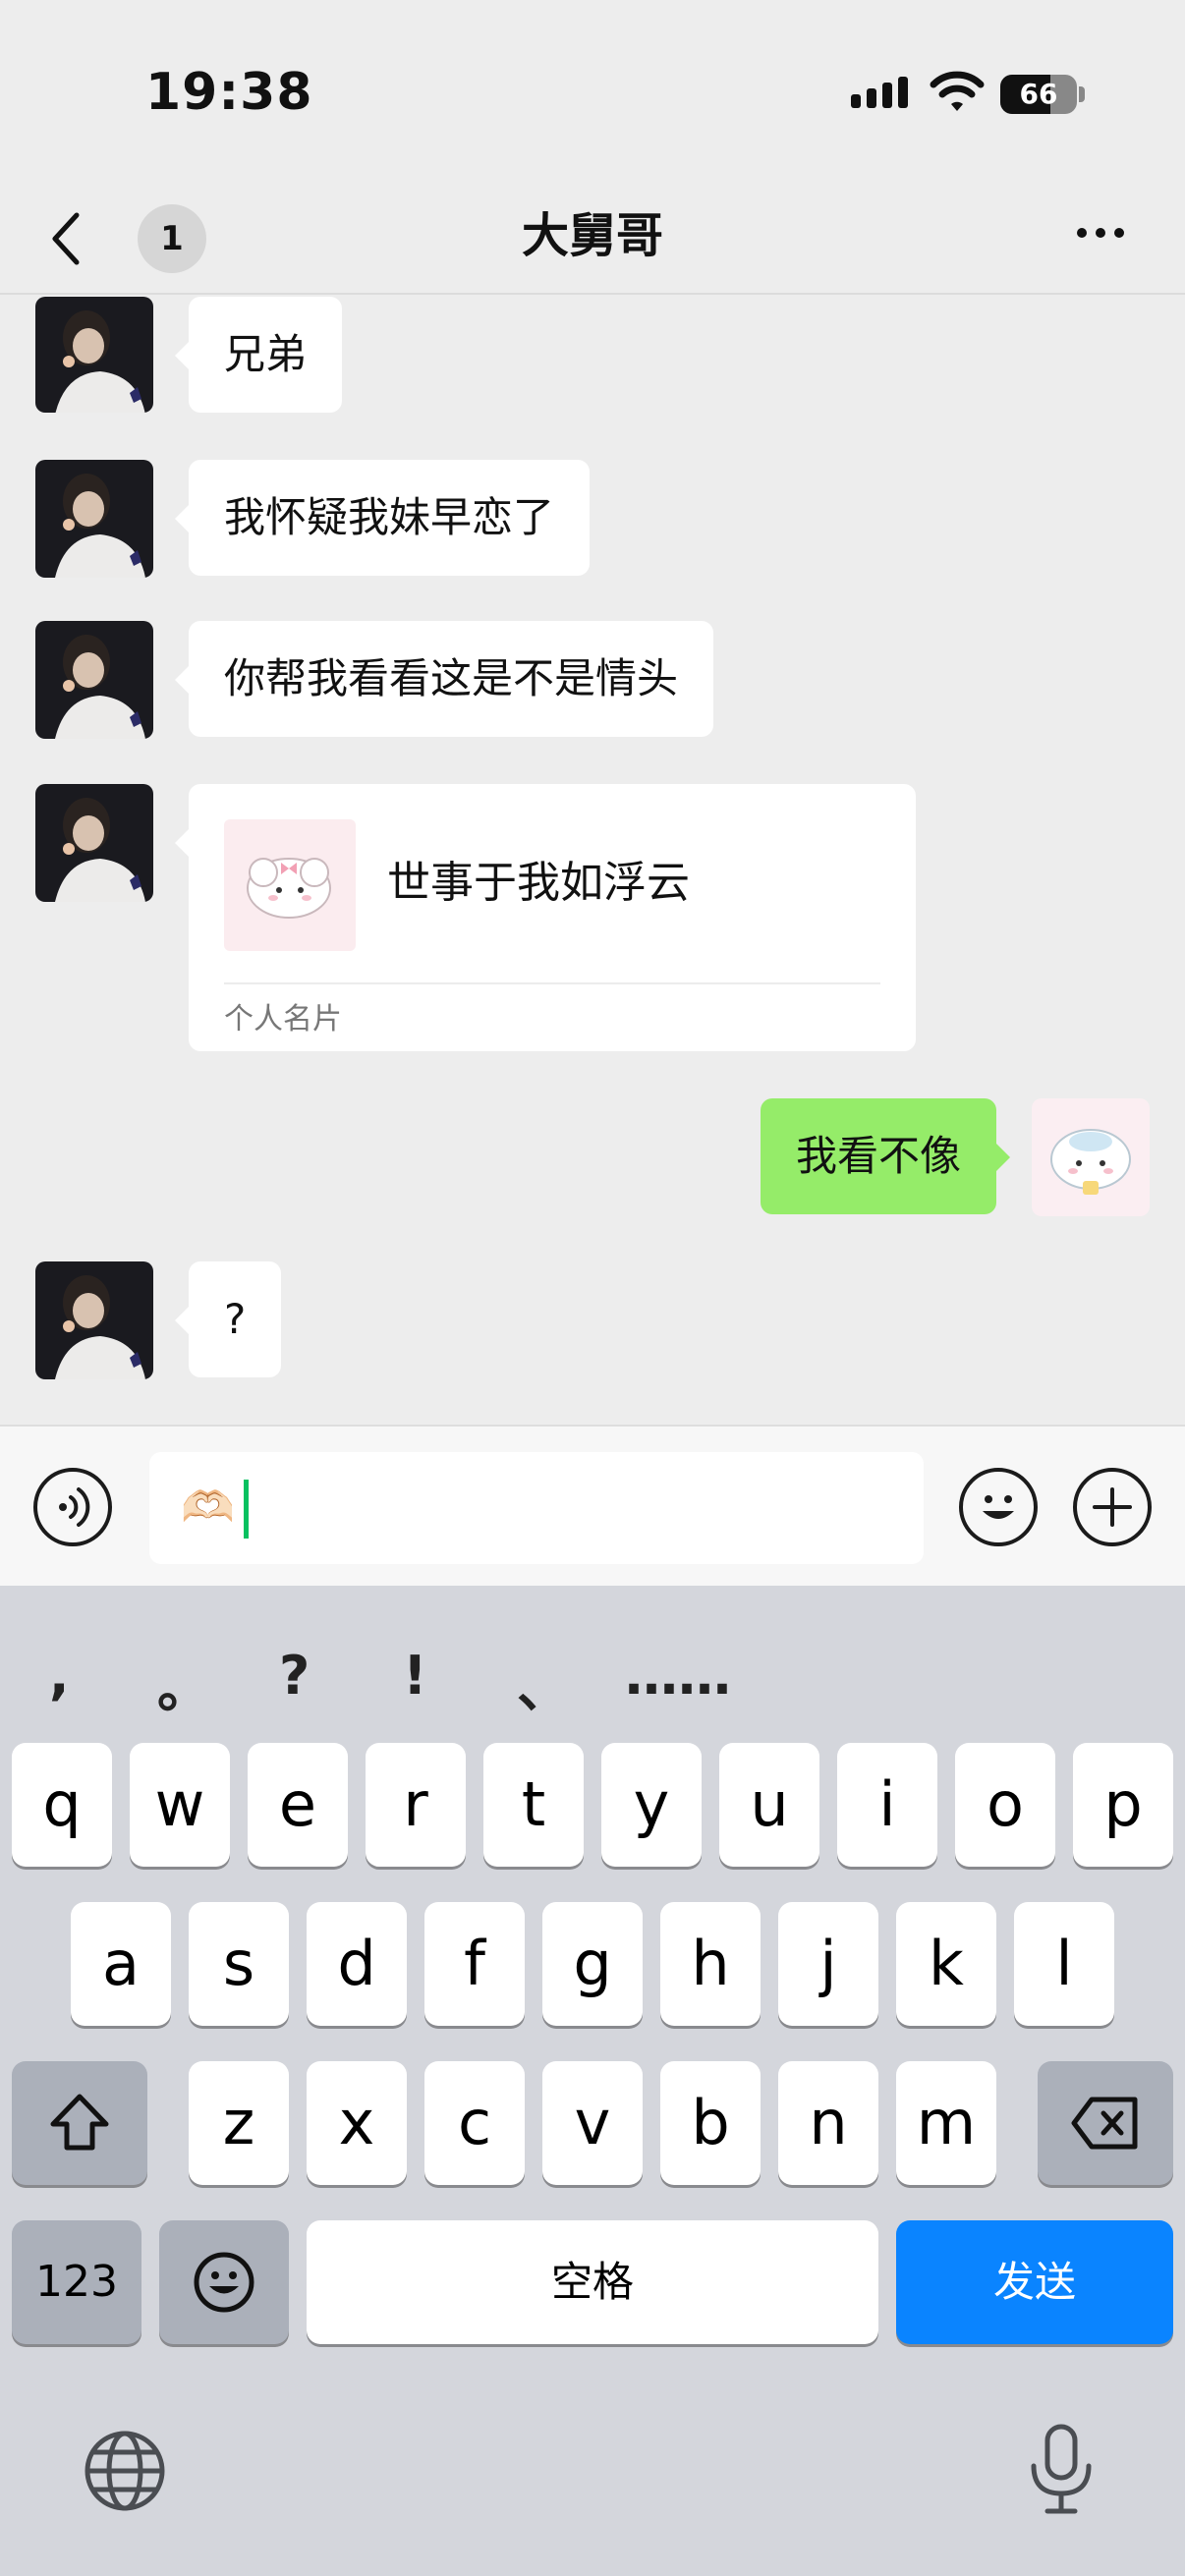 The width and height of the screenshot is (1185, 2576). What do you see at coordinates (880, 92) in the screenshot?
I see `cellular-signal-icon` at bounding box center [880, 92].